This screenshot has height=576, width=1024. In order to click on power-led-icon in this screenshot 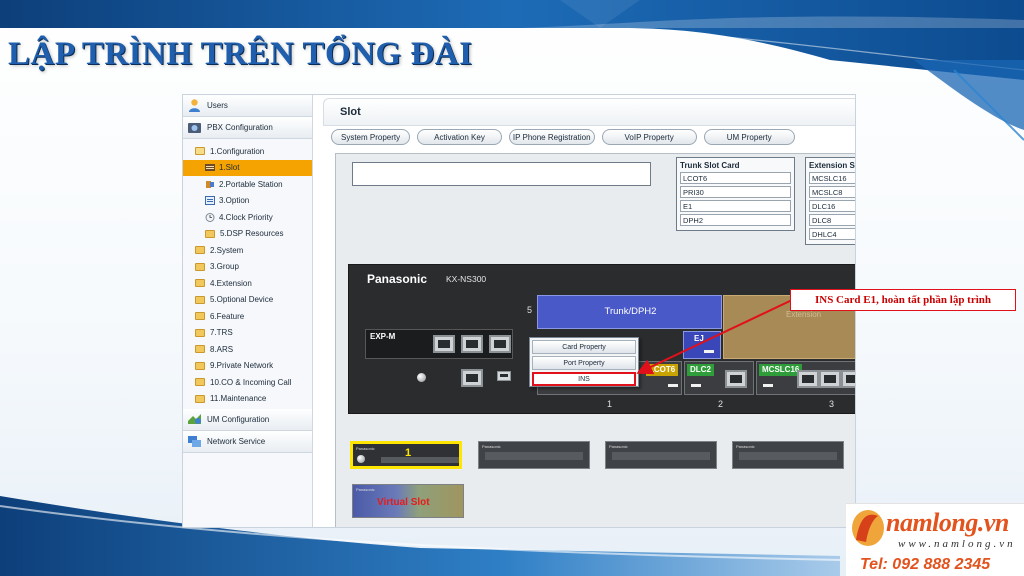, I will do `click(421, 377)`.